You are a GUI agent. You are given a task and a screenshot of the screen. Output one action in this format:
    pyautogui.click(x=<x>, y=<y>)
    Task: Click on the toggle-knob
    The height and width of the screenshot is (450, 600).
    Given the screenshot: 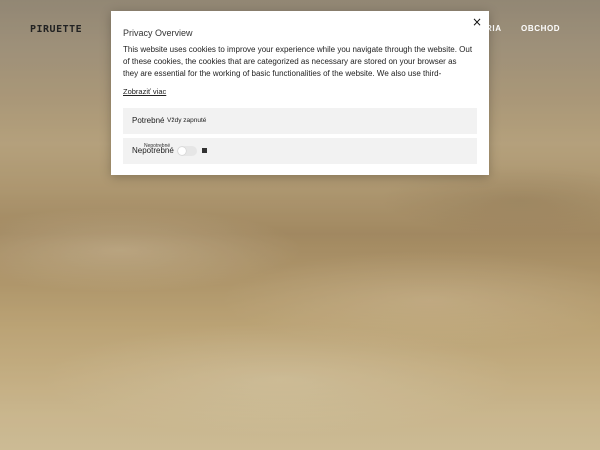 What is the action you would take?
    pyautogui.click(x=182, y=151)
    